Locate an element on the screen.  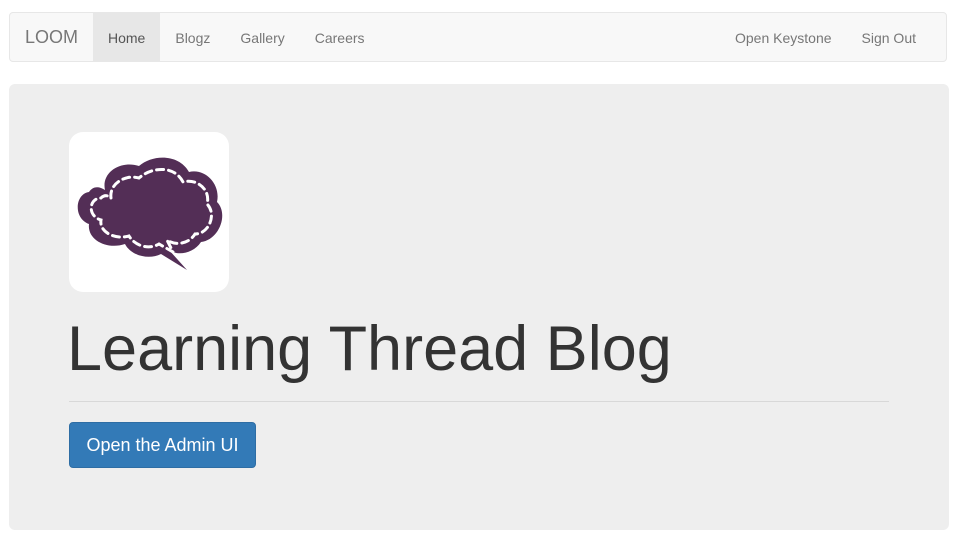
page-title: Learning Thread Blog is located at coordinates (369, 349).